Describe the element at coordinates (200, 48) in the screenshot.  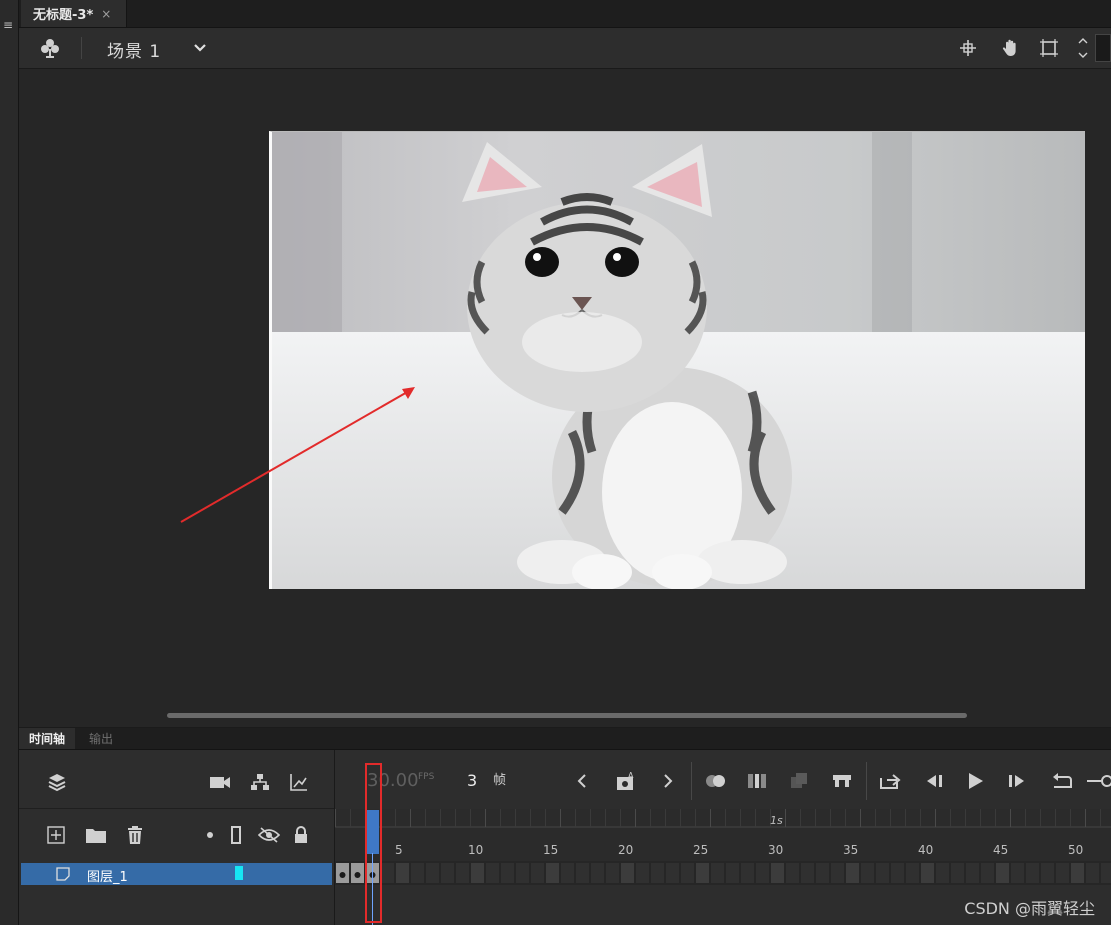
I see `chevron-down-icon` at that location.